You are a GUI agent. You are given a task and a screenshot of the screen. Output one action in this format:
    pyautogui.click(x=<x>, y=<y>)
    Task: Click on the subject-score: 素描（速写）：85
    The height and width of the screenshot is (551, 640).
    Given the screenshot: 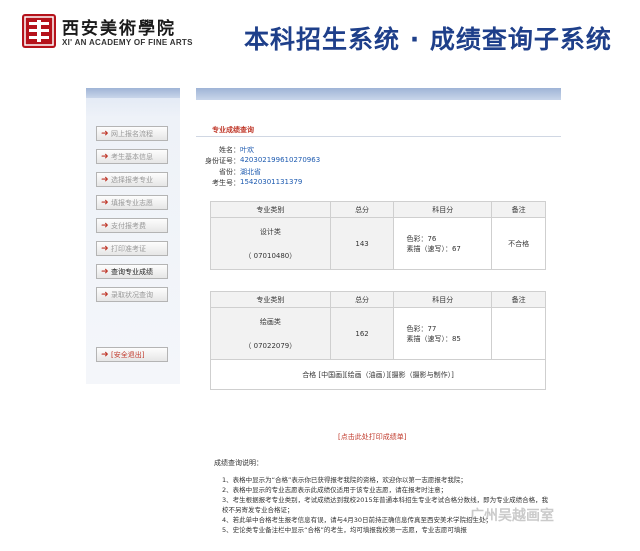 What is the action you would take?
    pyautogui.click(x=433, y=338)
    